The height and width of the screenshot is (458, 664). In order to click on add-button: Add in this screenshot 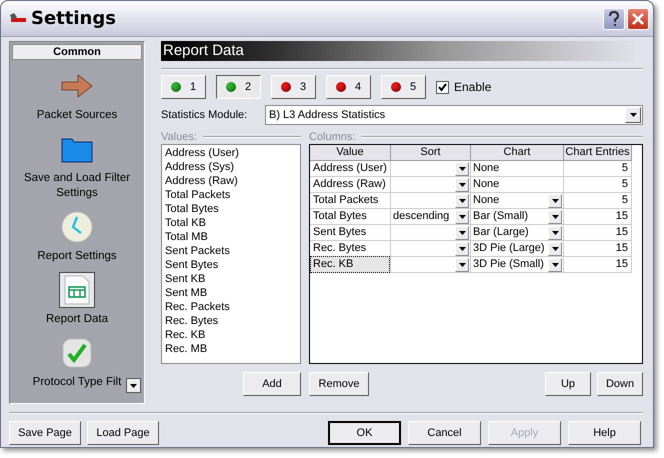, I will do `click(272, 384)`.